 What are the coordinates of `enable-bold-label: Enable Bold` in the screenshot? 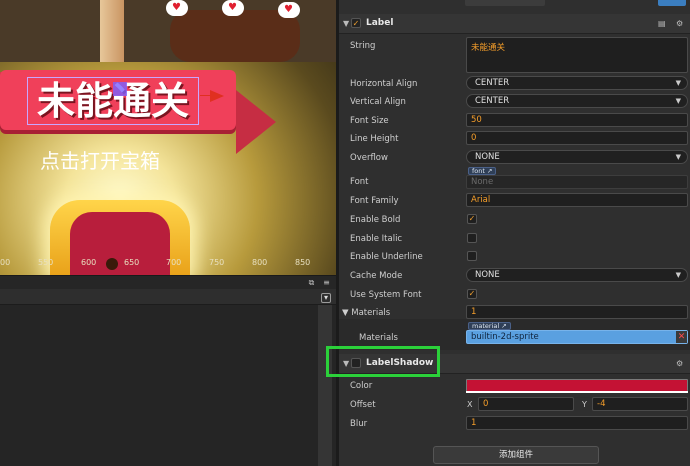 It's located at (375, 220).